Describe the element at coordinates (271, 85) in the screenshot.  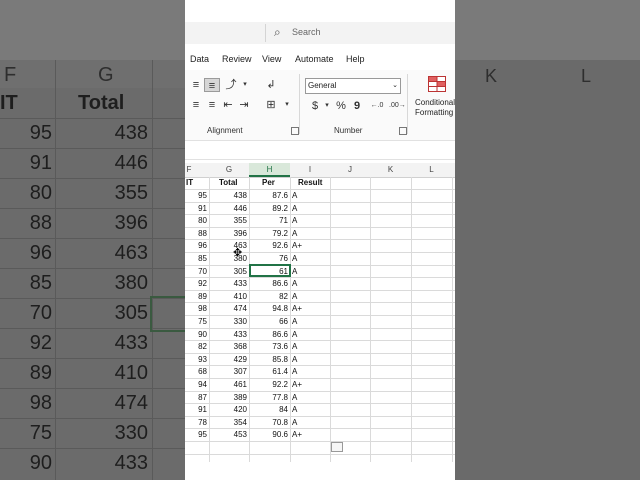
I see `wrap-text-icon: ↲` at that location.